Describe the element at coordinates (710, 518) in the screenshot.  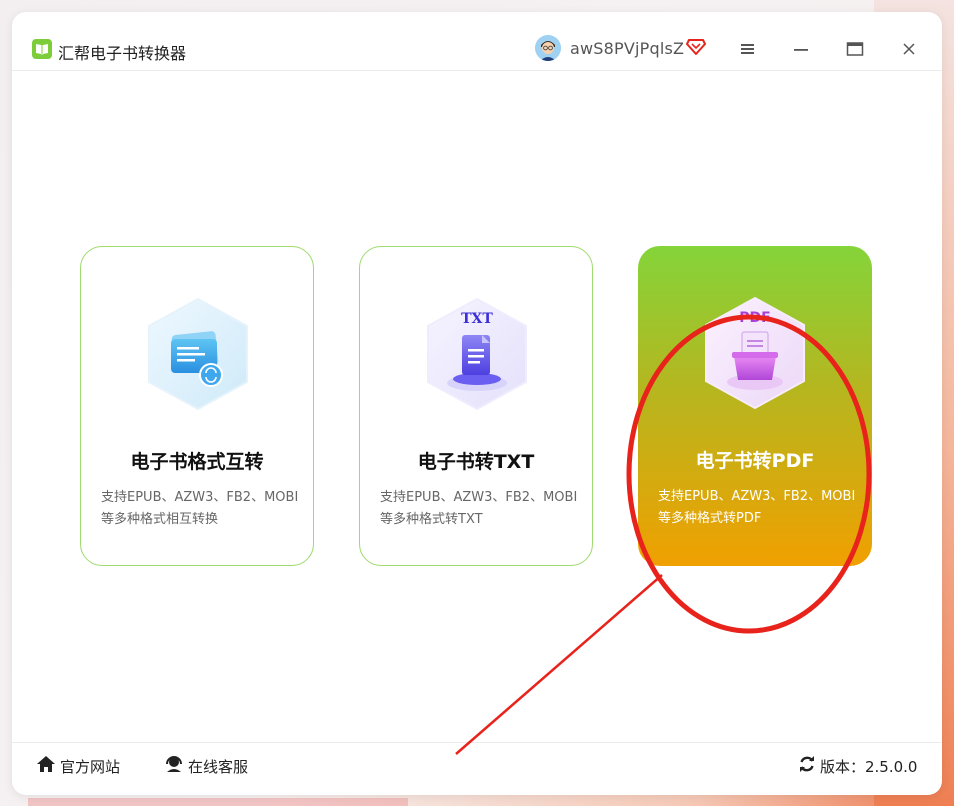
I see `card-desc-line: 等多种格式转PDF` at that location.